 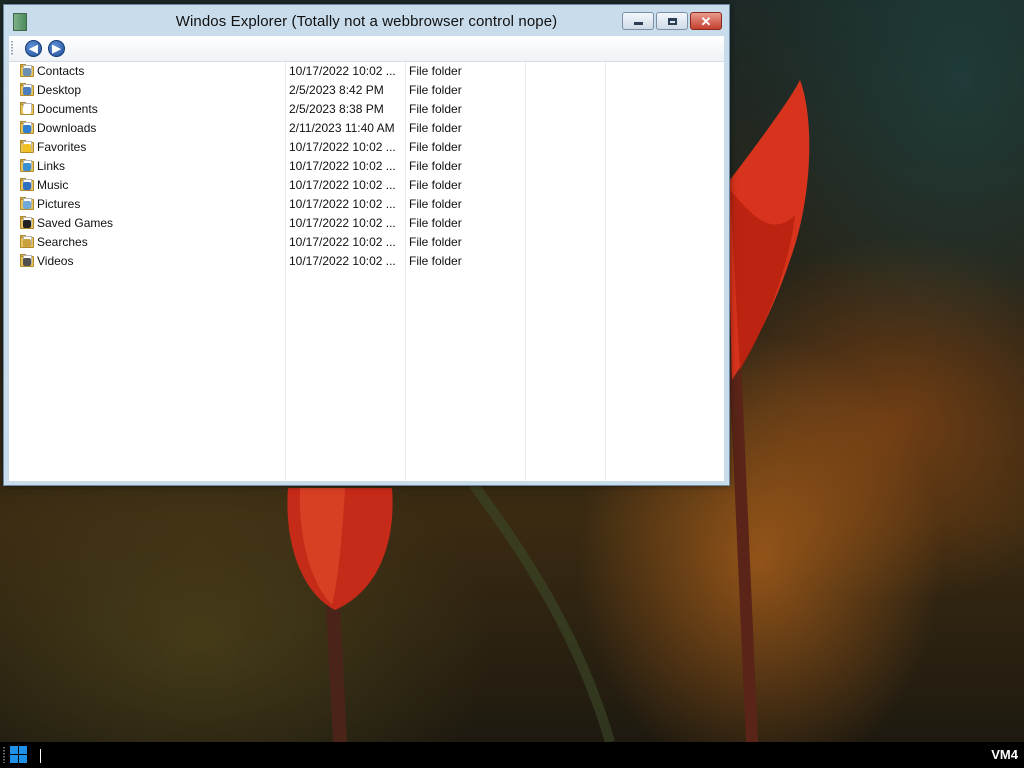 What do you see at coordinates (27, 260) in the screenshot?
I see `videos-folder-icon` at bounding box center [27, 260].